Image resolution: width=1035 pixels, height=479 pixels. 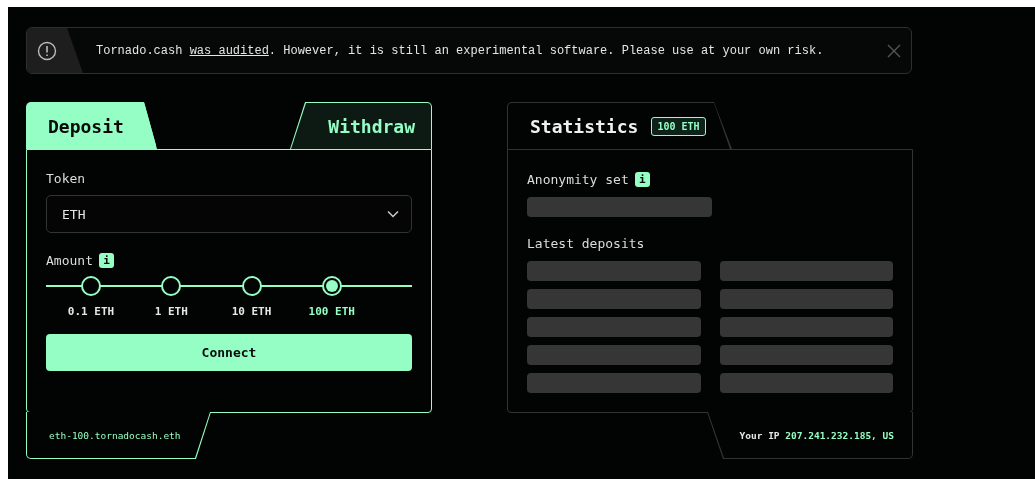 I want to click on amount-option-label: 10 ETH, so click(x=251, y=311).